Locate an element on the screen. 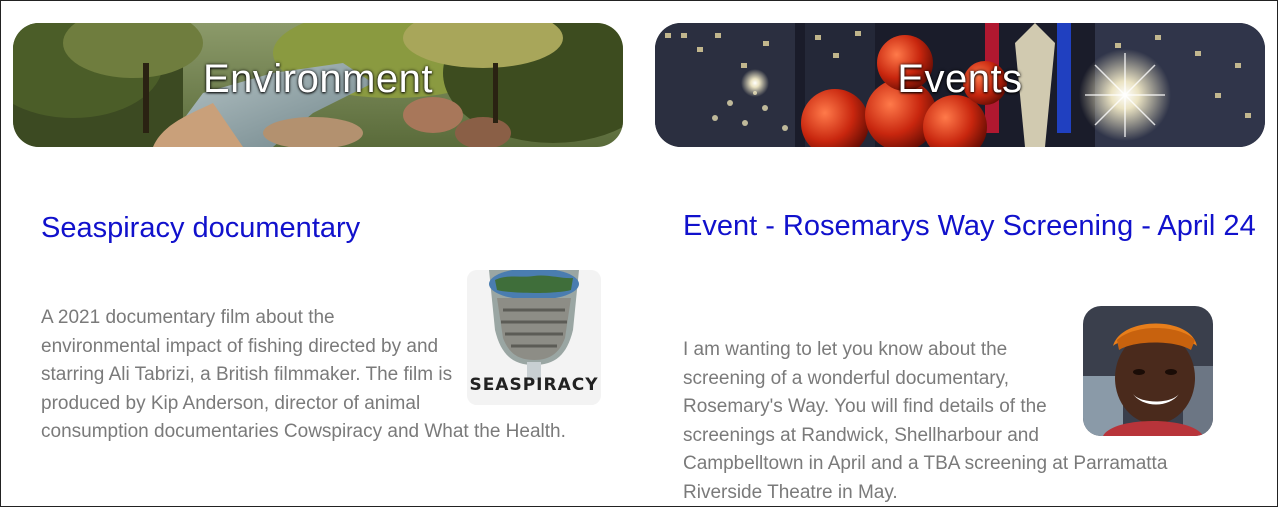 The height and width of the screenshot is (507, 1278). environment-banner: Environment is located at coordinates (318, 85).